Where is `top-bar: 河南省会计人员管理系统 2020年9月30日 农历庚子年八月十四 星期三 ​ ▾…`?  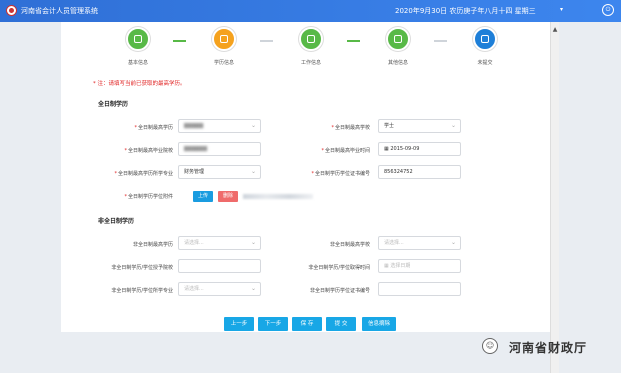
top-bar: 河南省会计人员管理系统 2020年9月30日 农历庚子年八月十四 星期三 ​ ▾… is located at coordinates (310, 11).